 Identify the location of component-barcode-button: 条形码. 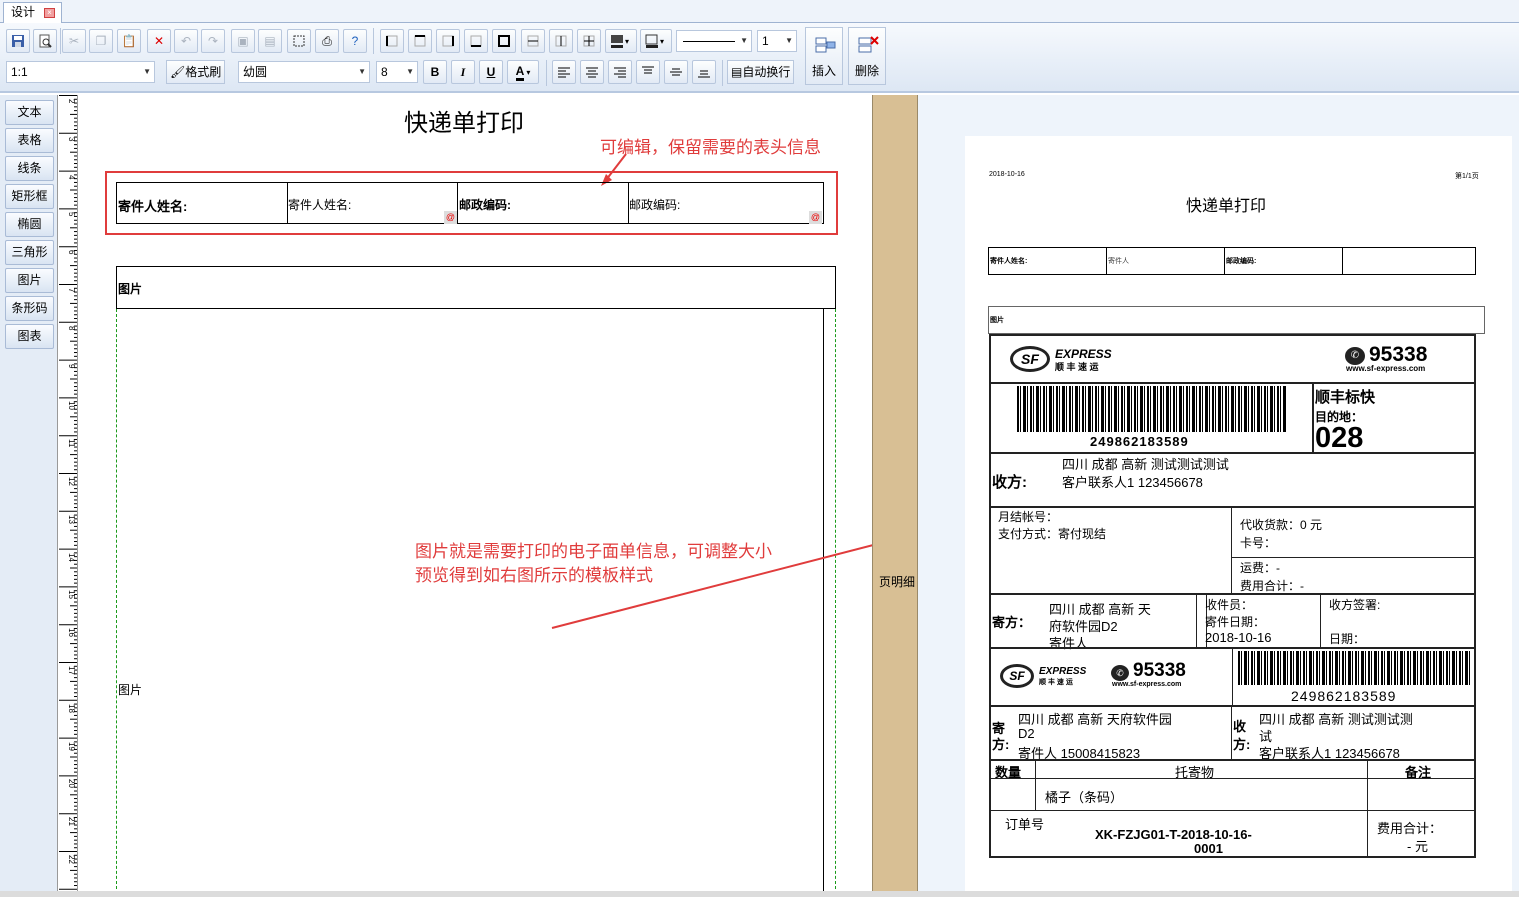
(29, 308).